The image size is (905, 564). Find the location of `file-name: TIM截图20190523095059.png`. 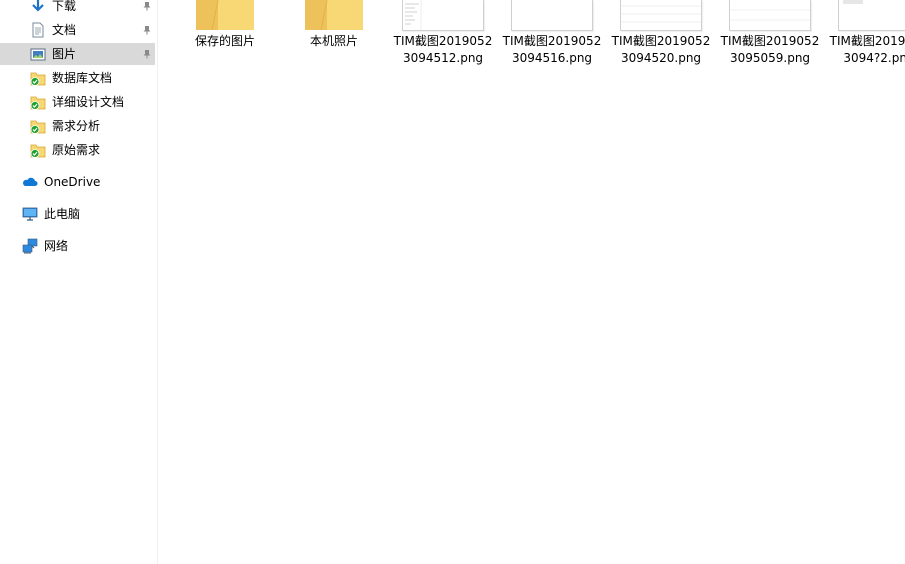

file-name: TIM截图20190523095059.png is located at coordinates (770, 49).